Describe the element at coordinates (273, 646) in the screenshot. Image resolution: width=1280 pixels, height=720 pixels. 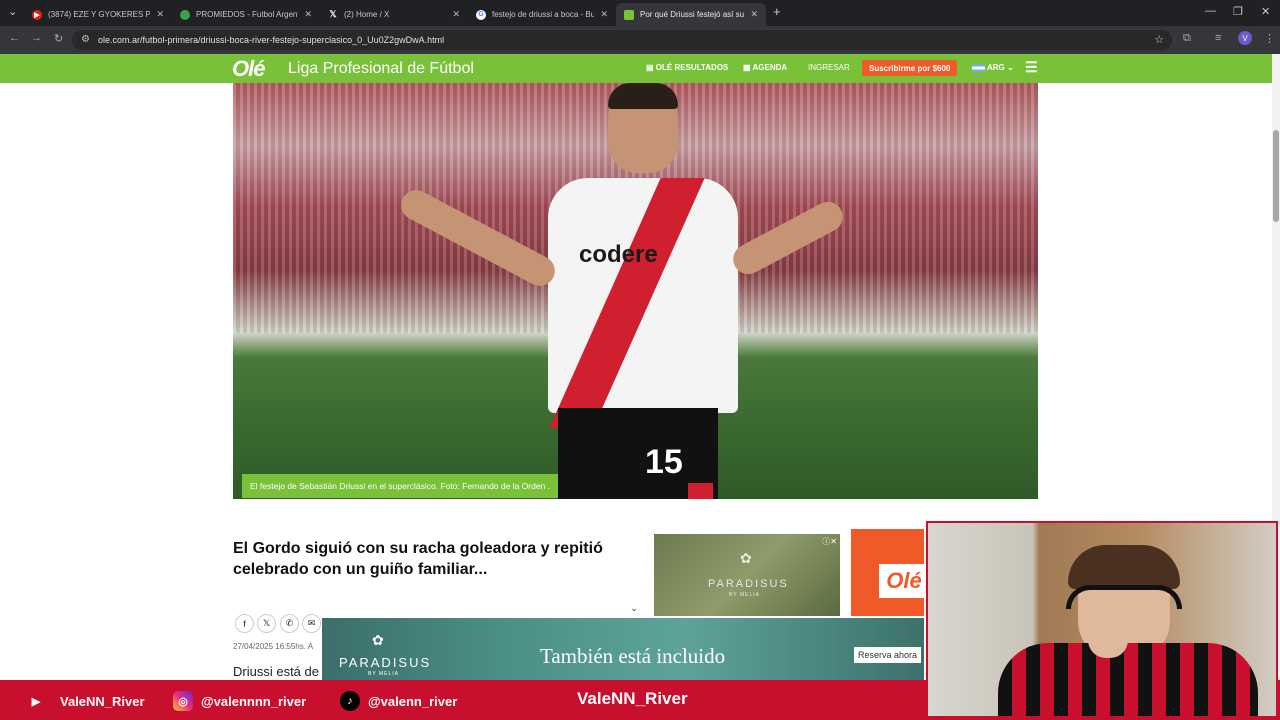
I see `publish-date: 27/04/2025 16:55hs. A` at that location.